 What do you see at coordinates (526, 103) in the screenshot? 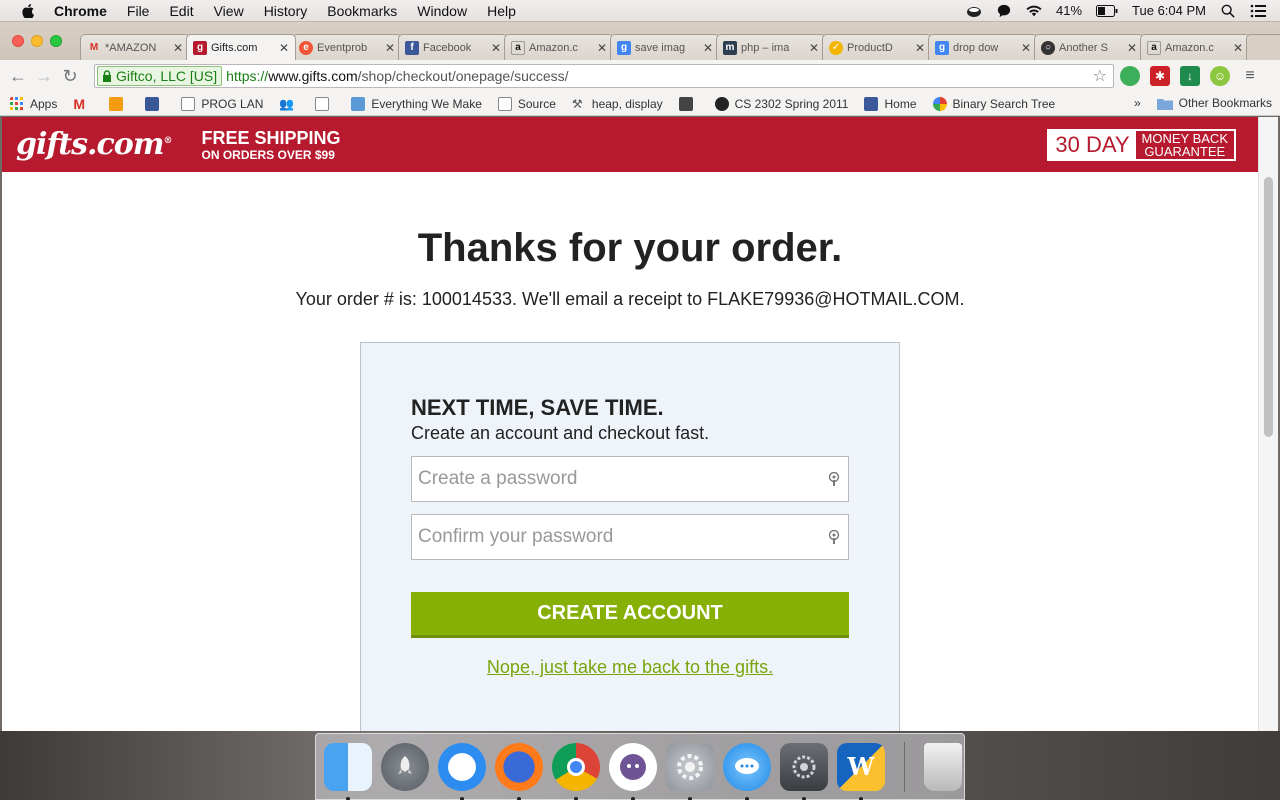
I see `bookmark-source: Source` at bounding box center [526, 103].